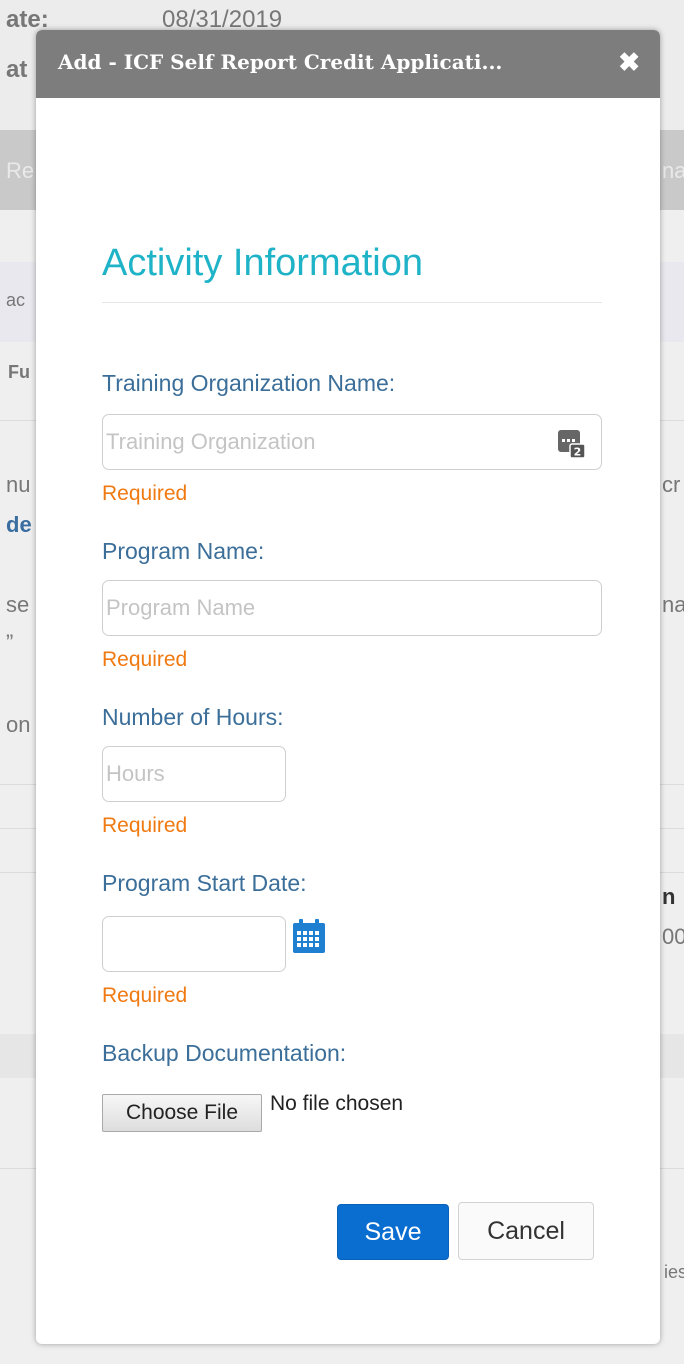 The image size is (684, 1364). Describe the element at coordinates (18, 484) in the screenshot. I see `bg-row-fragment-3: nu` at that location.